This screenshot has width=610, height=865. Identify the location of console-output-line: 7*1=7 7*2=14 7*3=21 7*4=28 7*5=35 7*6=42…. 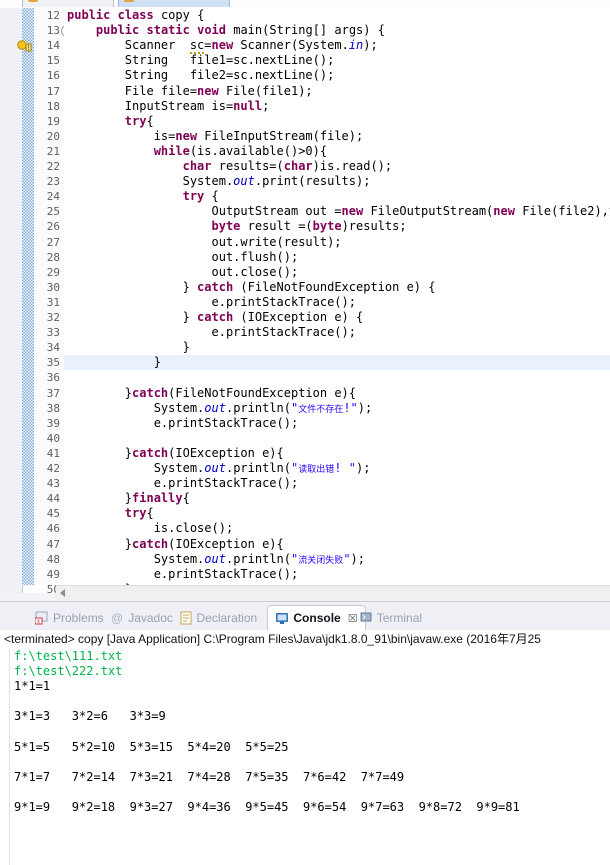
(209, 776).